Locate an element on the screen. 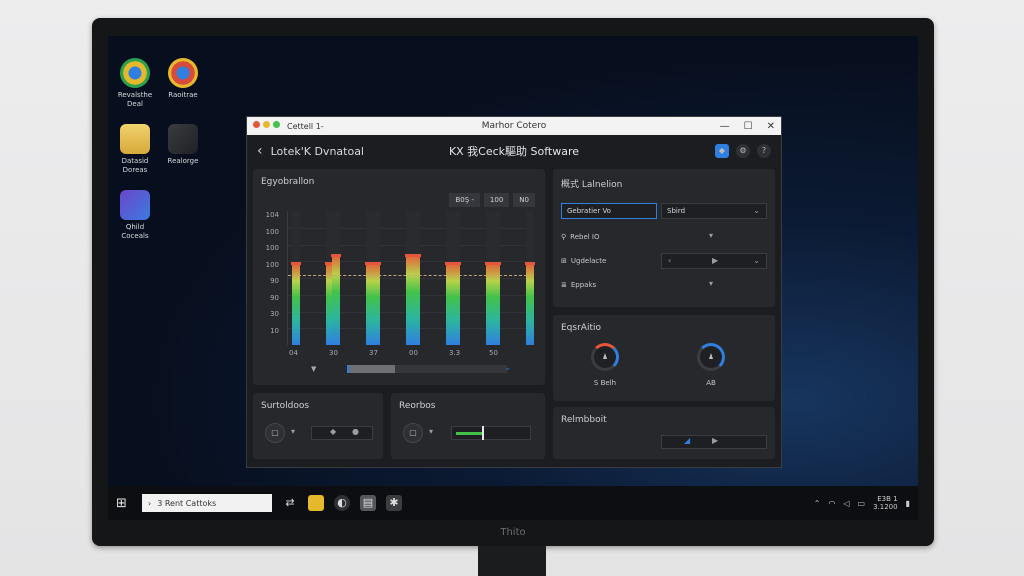 The height and width of the screenshot is (576, 1024). x-tick: 30 is located at coordinates (333, 353).